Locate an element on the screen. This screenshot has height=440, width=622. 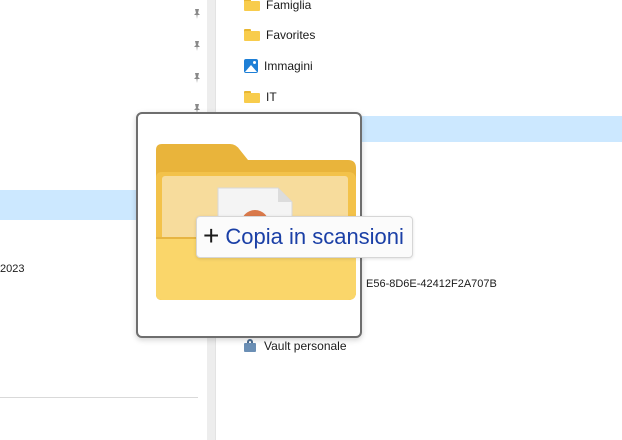
list-item-immagini: Immagini is located at coordinates (278, 66).